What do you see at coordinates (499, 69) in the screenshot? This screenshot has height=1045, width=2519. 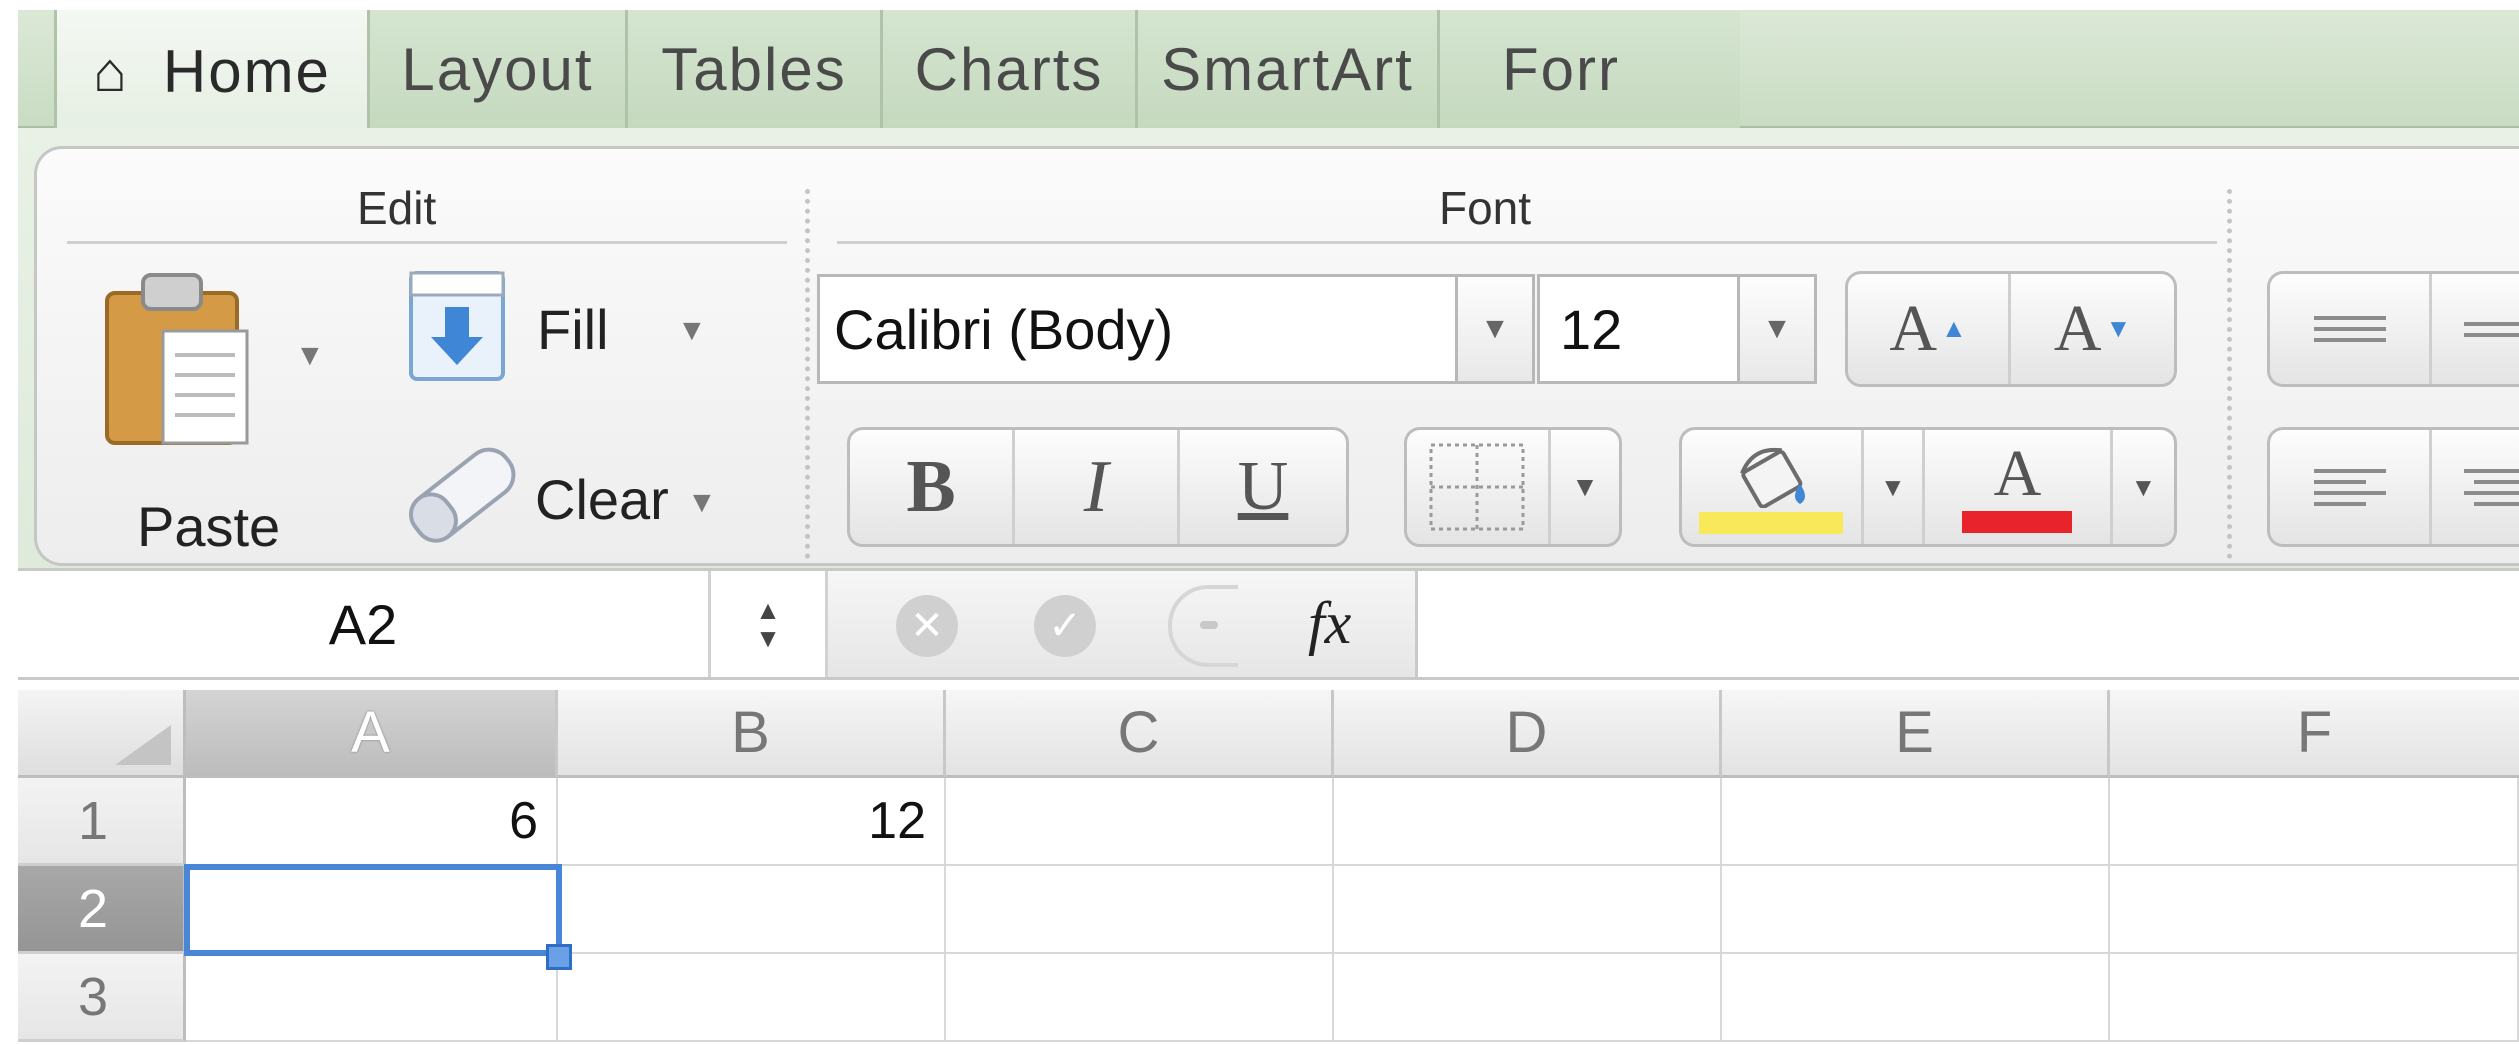 I see `tab-layout: Layout` at bounding box center [499, 69].